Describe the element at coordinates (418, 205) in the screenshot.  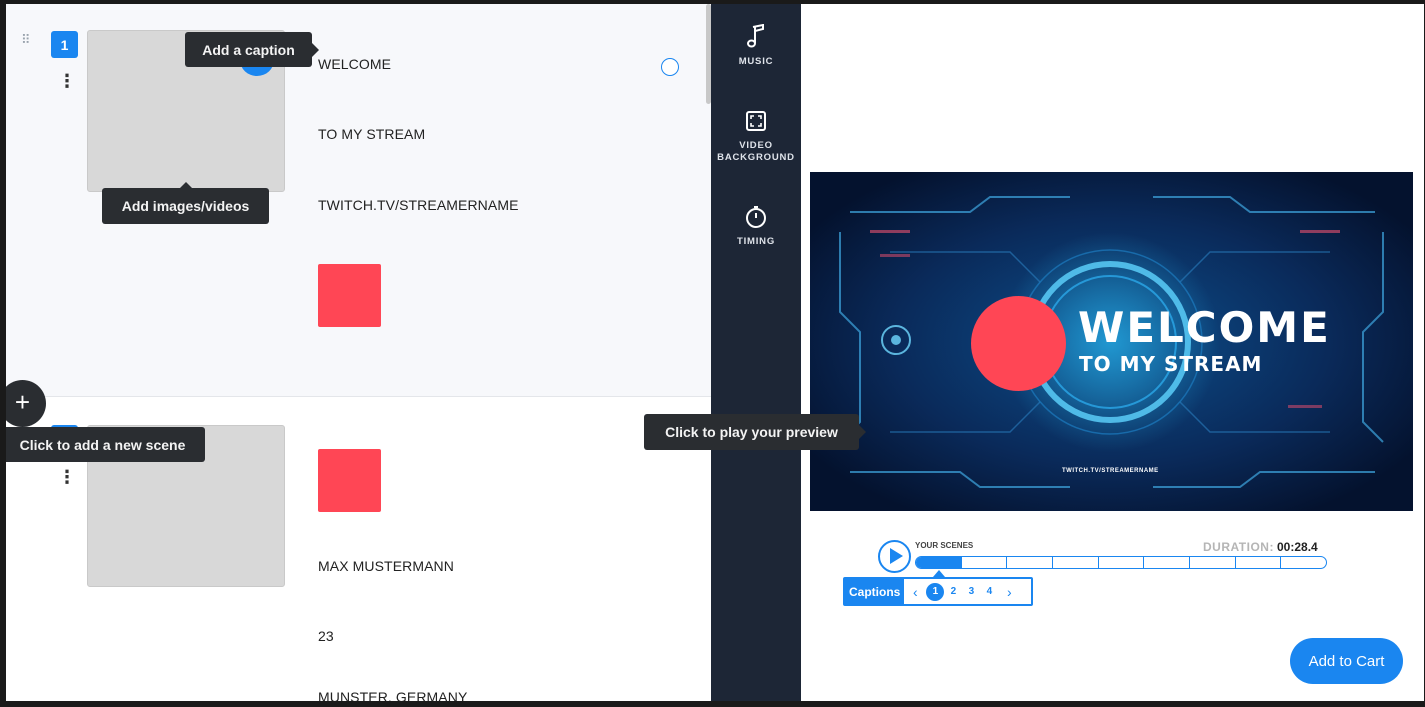
I see `caption-text: TWITCH.TV/STREAMERNAME` at that location.